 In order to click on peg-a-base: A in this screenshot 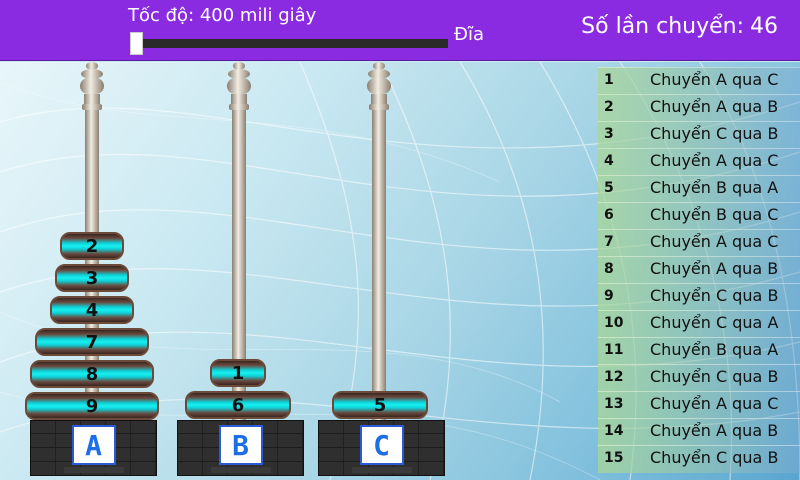, I will do `click(93, 448)`.